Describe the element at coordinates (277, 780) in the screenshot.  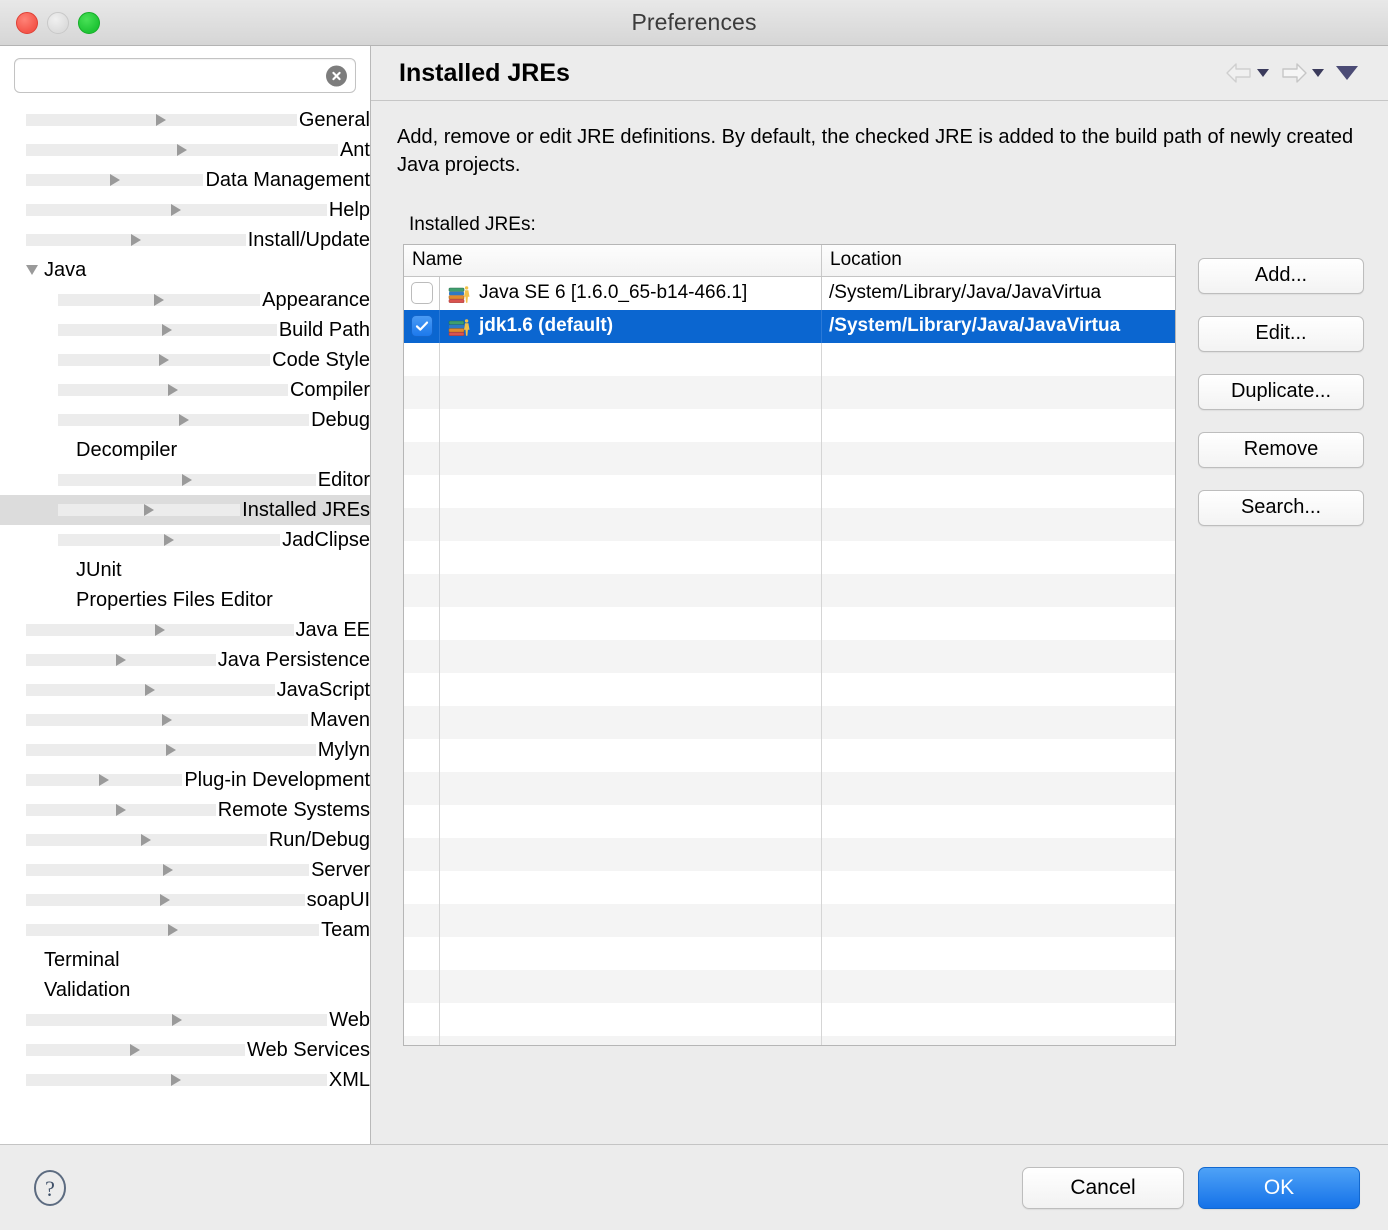
I see `sidebar-item-label: Plug-in Development` at that location.